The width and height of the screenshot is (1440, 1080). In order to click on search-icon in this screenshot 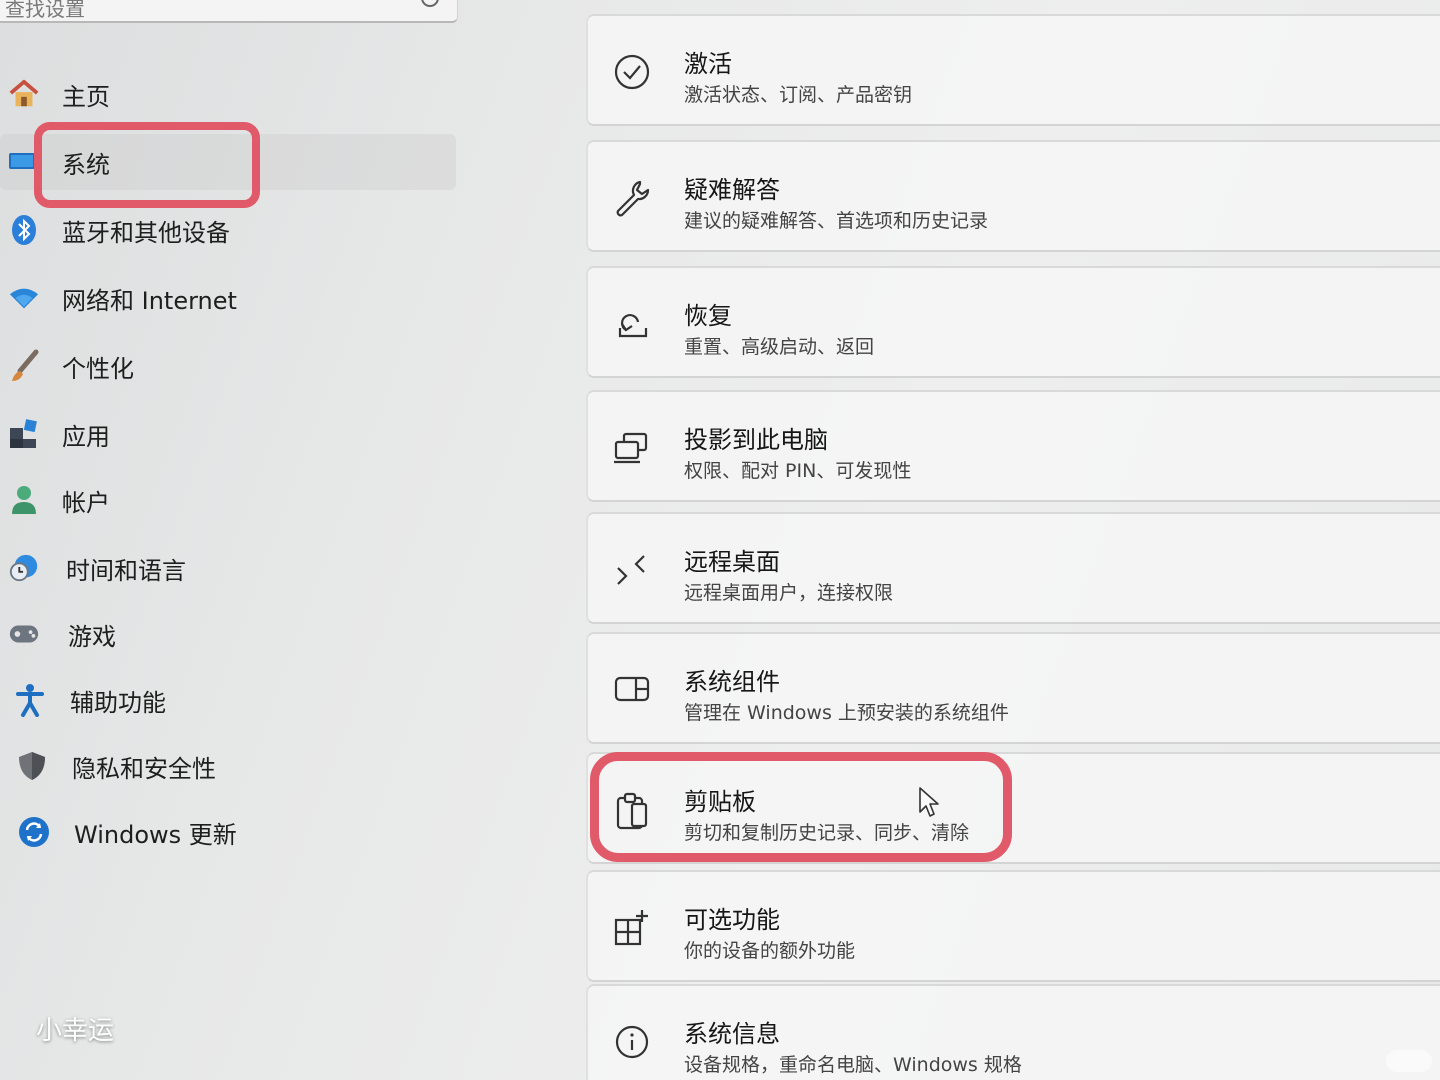, I will do `click(430, 3)`.